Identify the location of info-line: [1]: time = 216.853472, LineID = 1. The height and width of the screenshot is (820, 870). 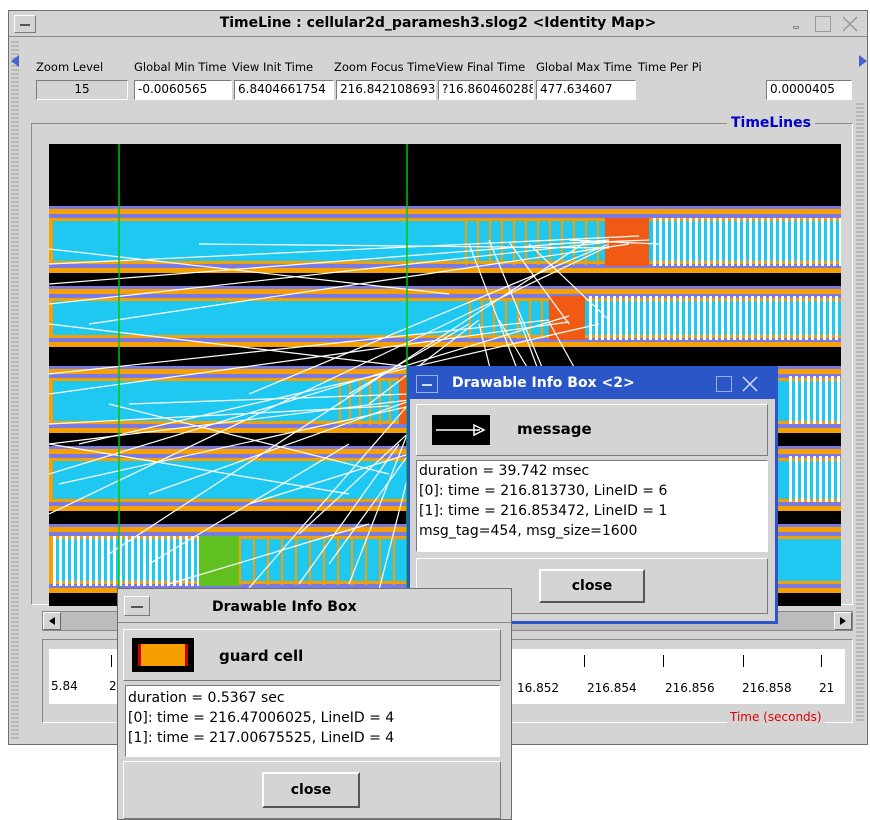
(543, 511).